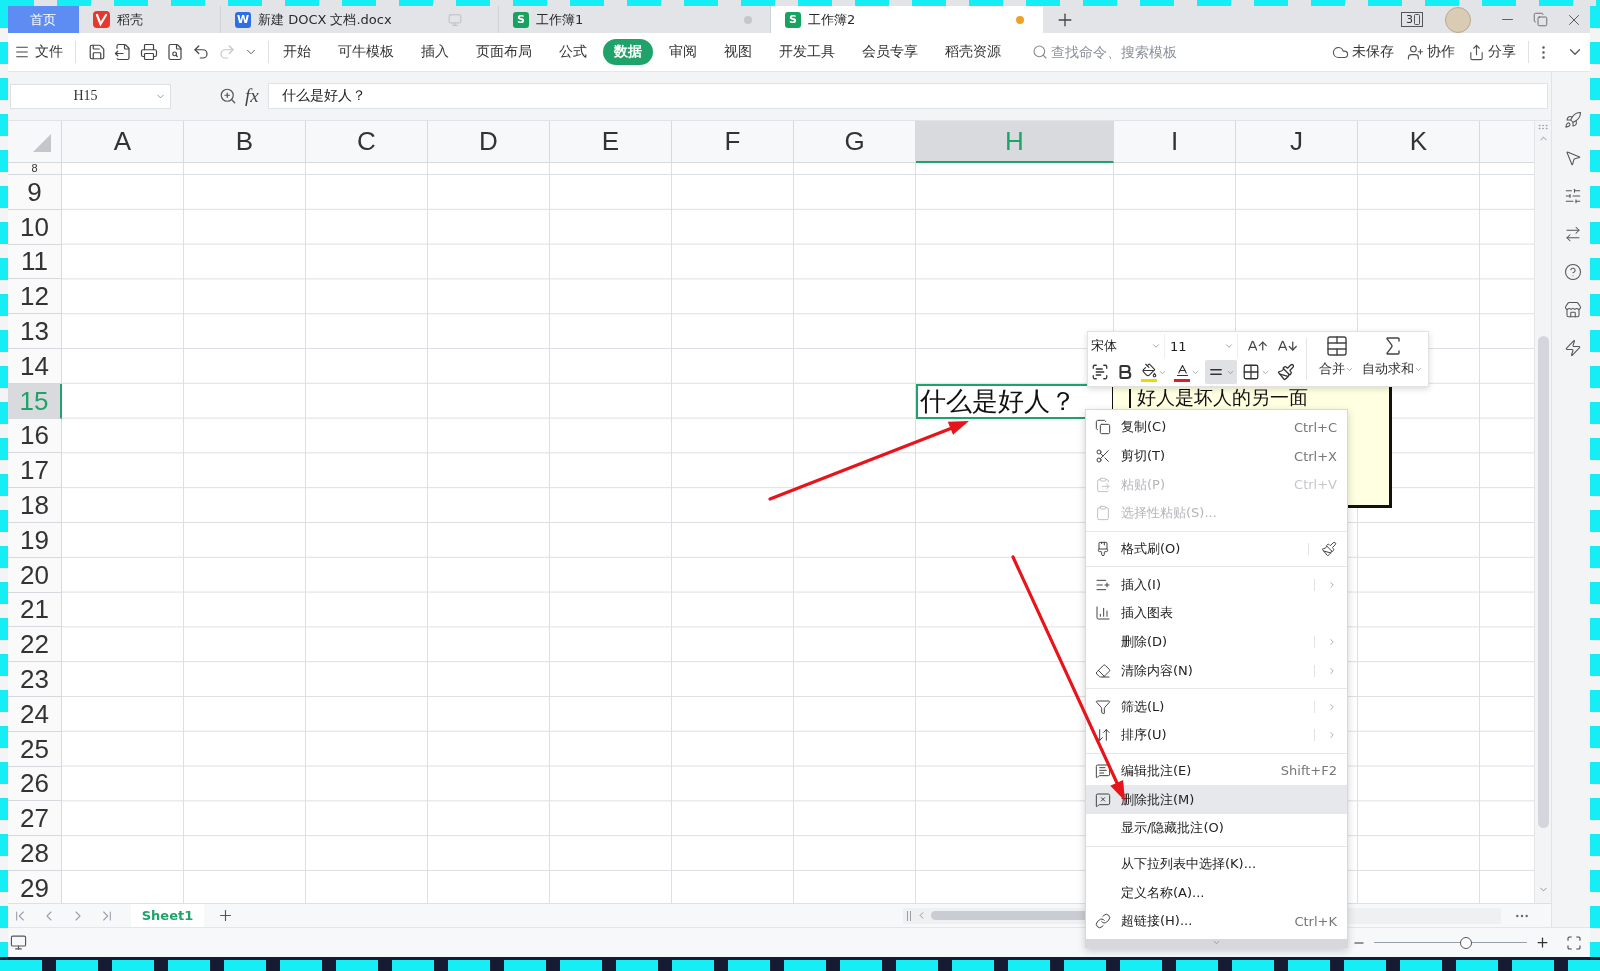  Describe the element at coordinates (243, 19) in the screenshot. I see `app-badge: W` at that location.